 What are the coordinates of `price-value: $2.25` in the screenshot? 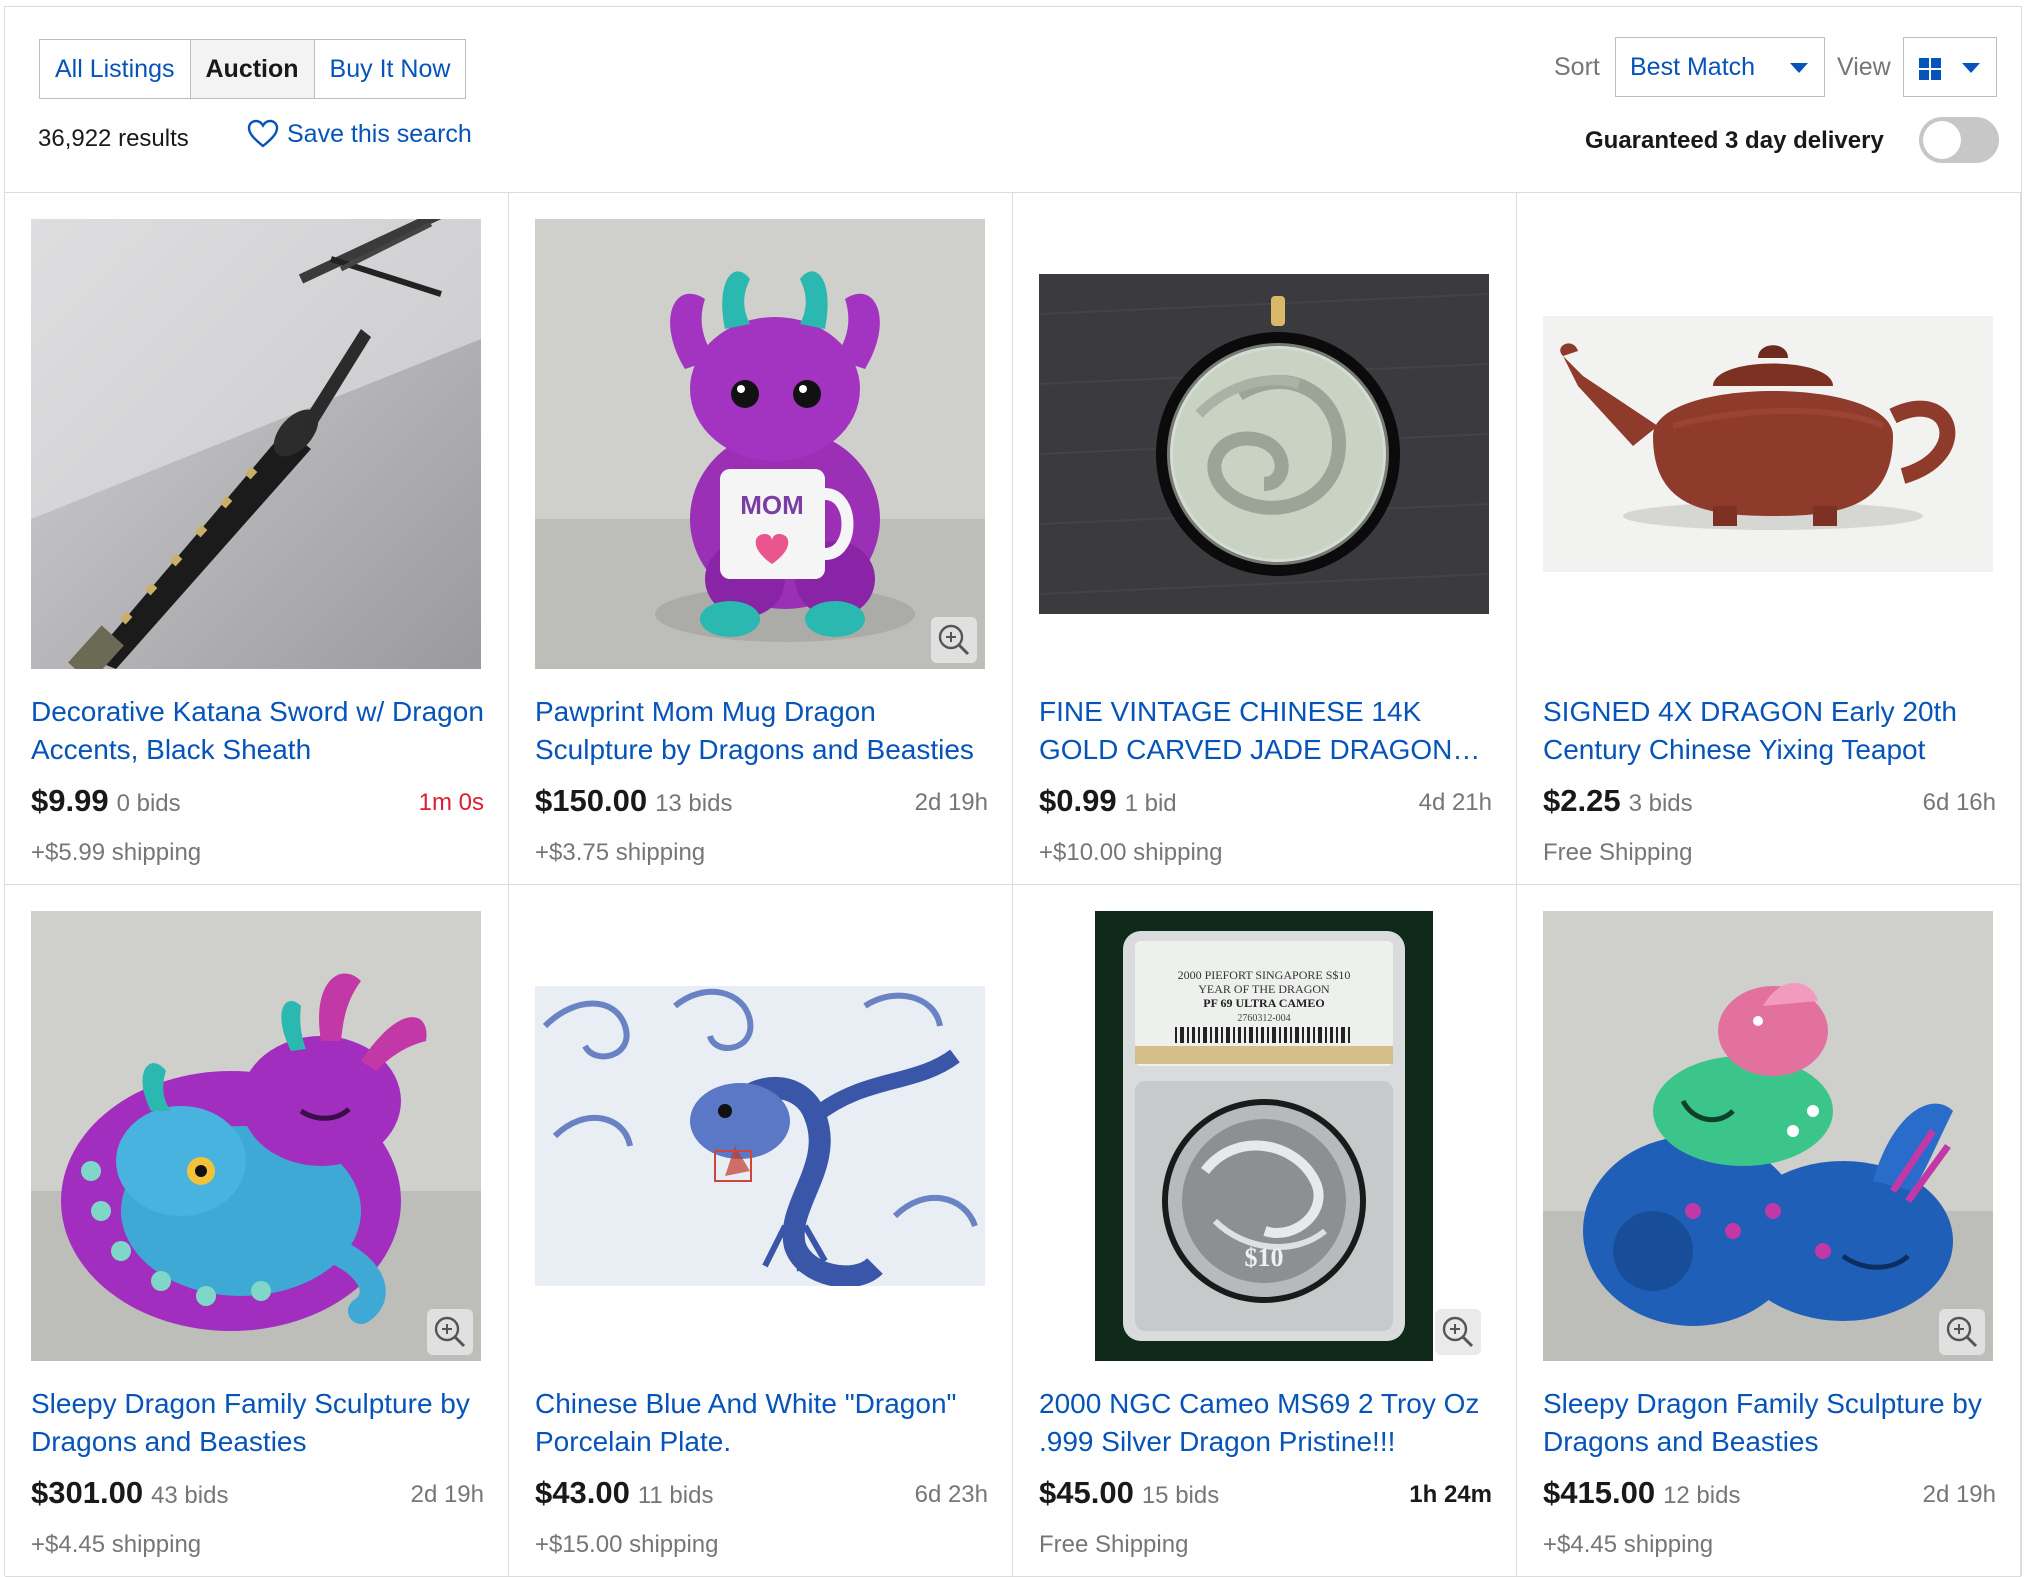 It's located at (1582, 800).